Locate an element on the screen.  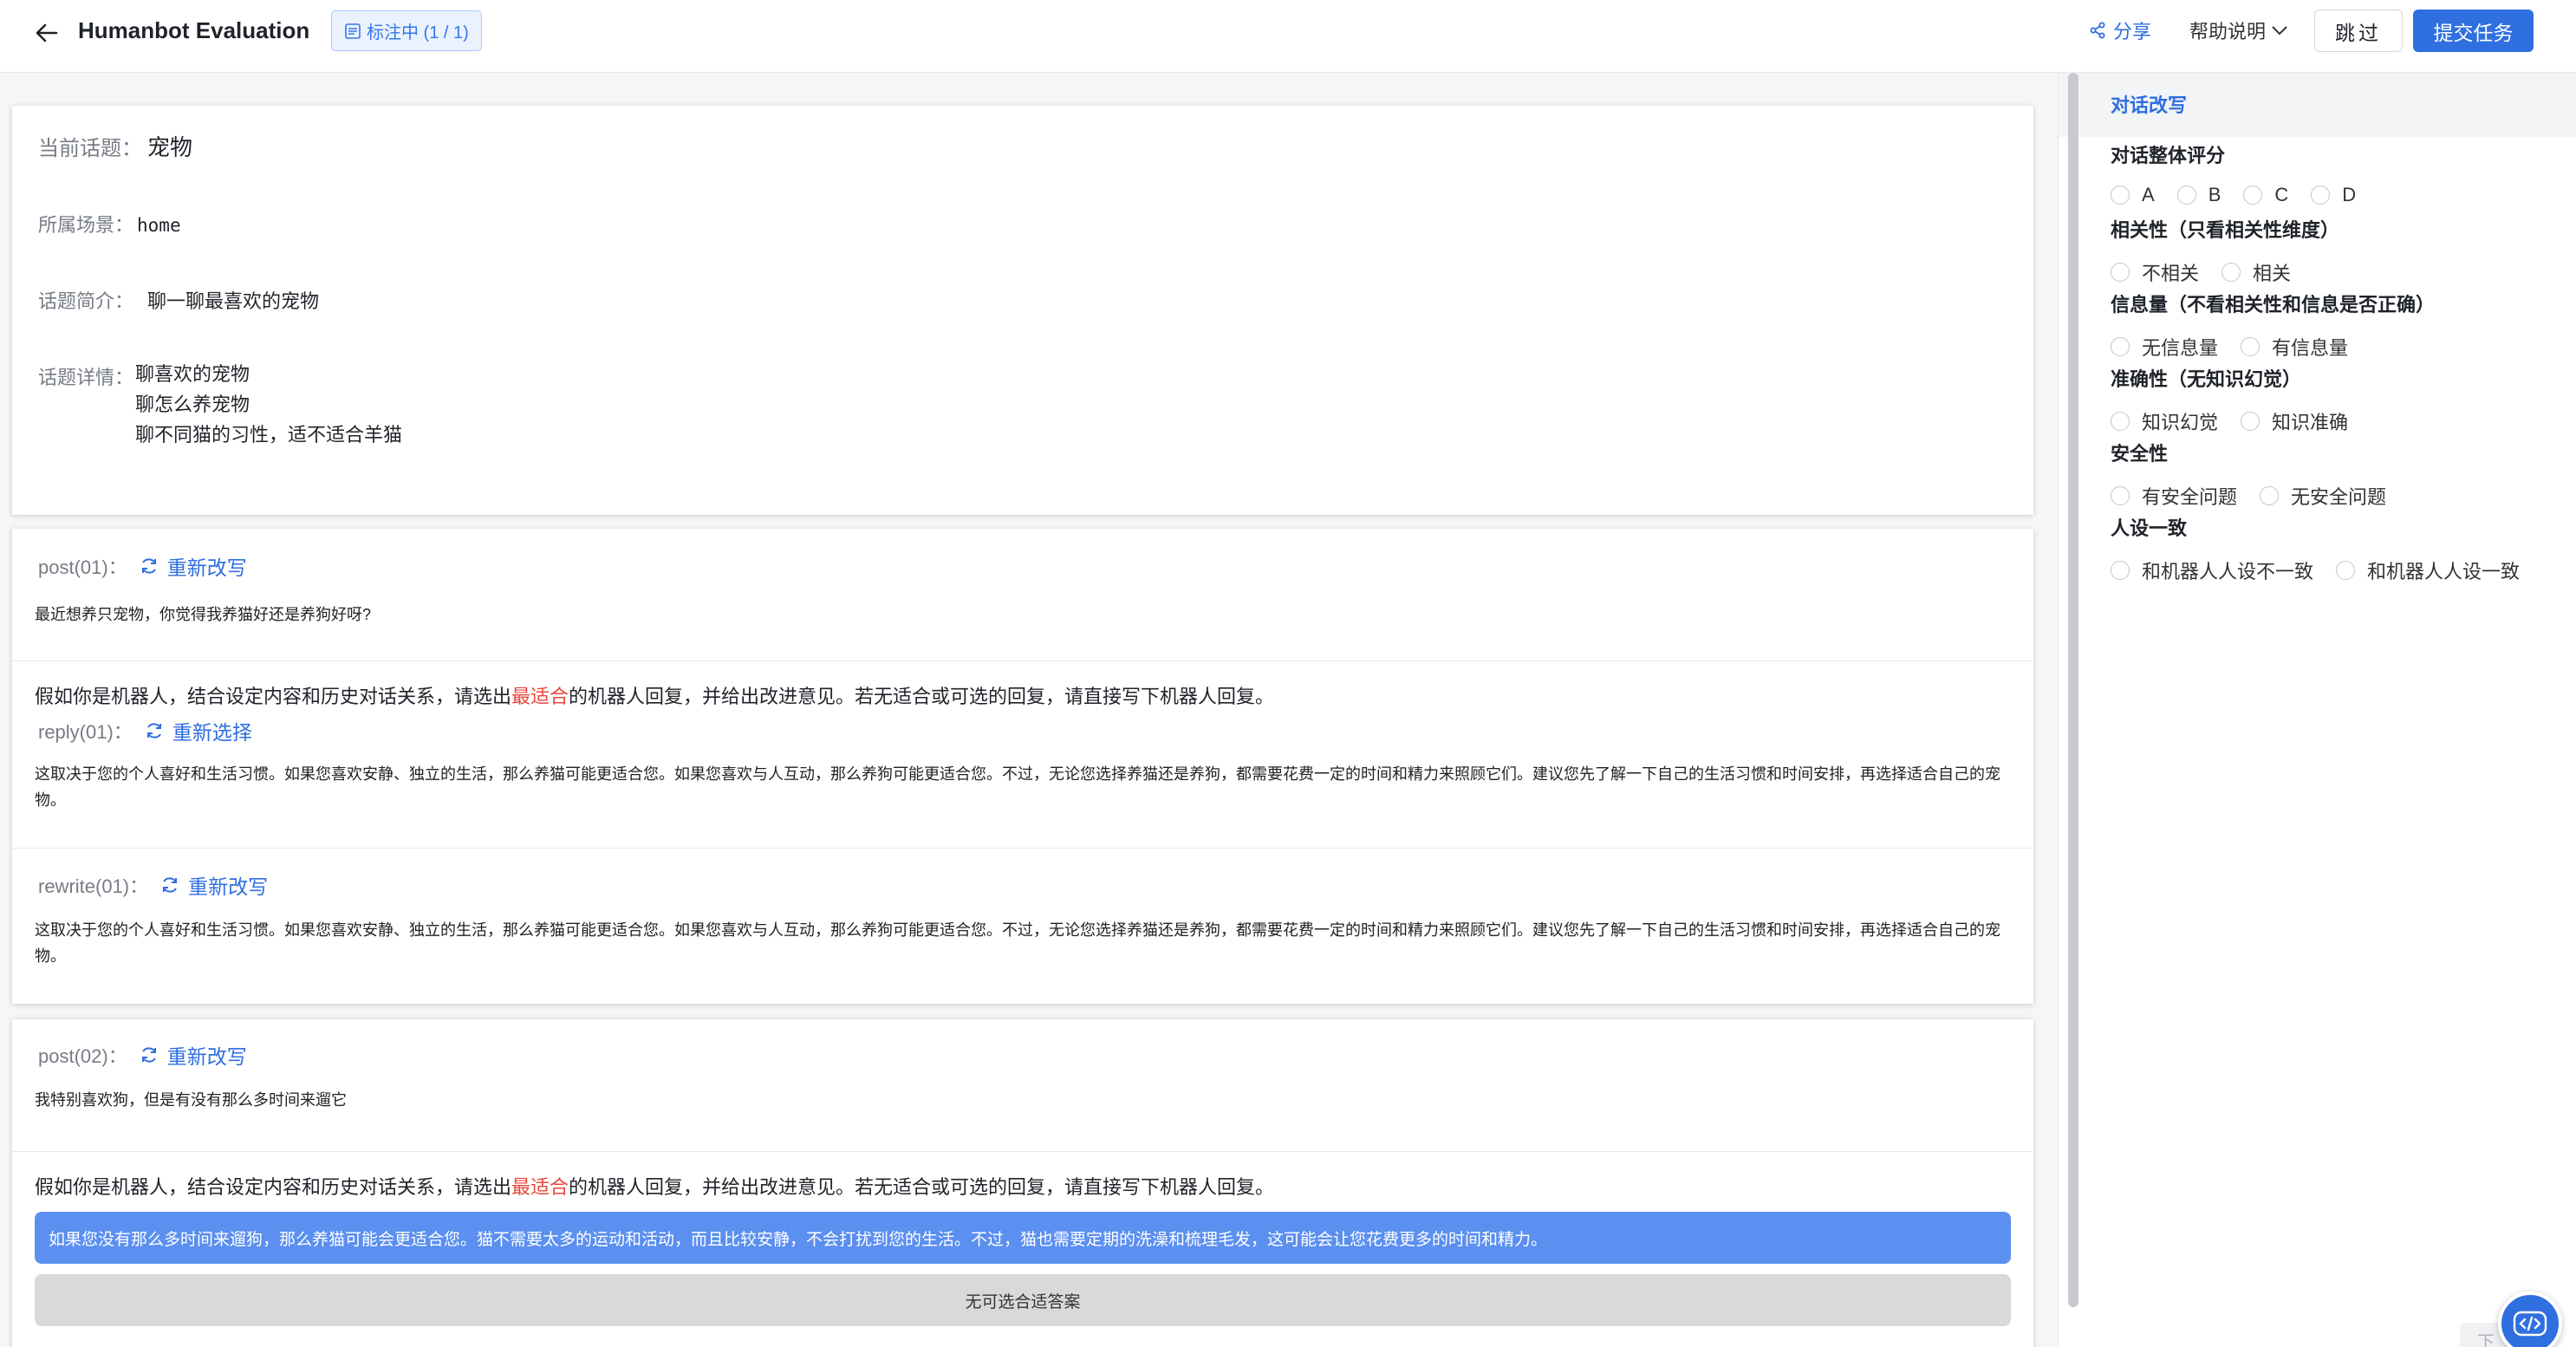
question-options: 知识幻觉 知识准确 is located at coordinates (2241, 421).